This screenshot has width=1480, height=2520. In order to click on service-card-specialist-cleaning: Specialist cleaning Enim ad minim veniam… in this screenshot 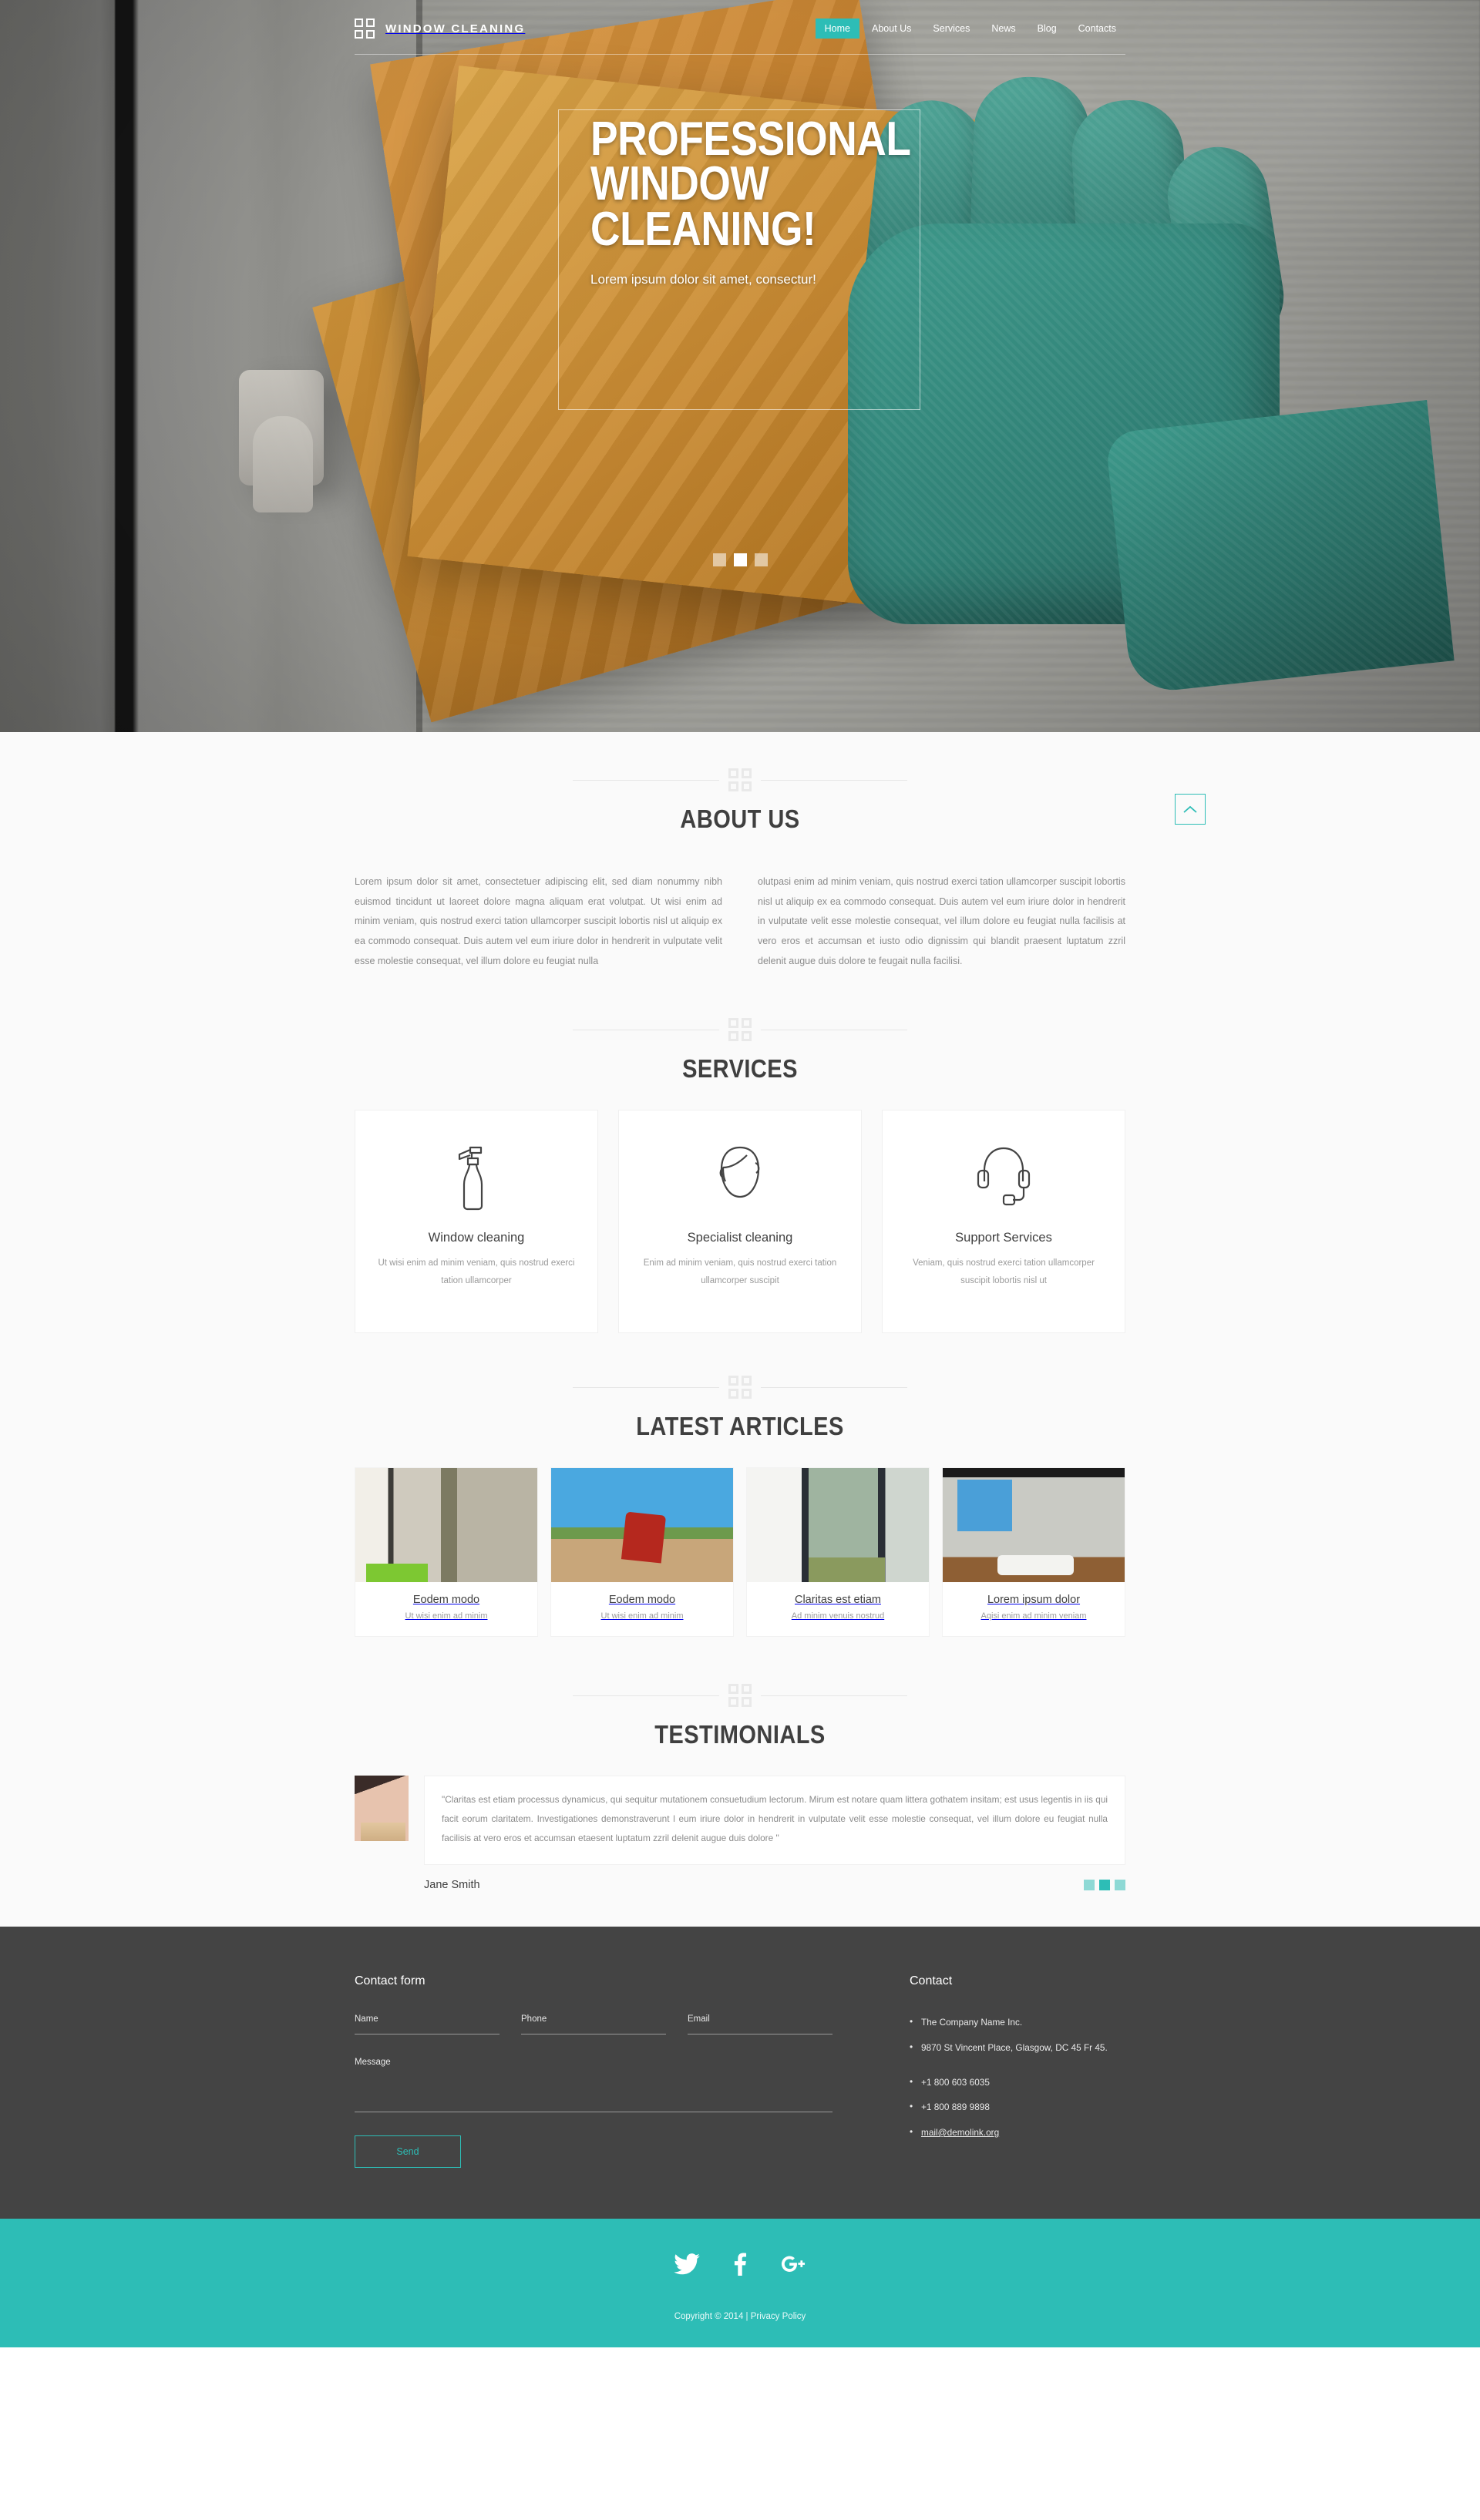, I will do `click(740, 1222)`.